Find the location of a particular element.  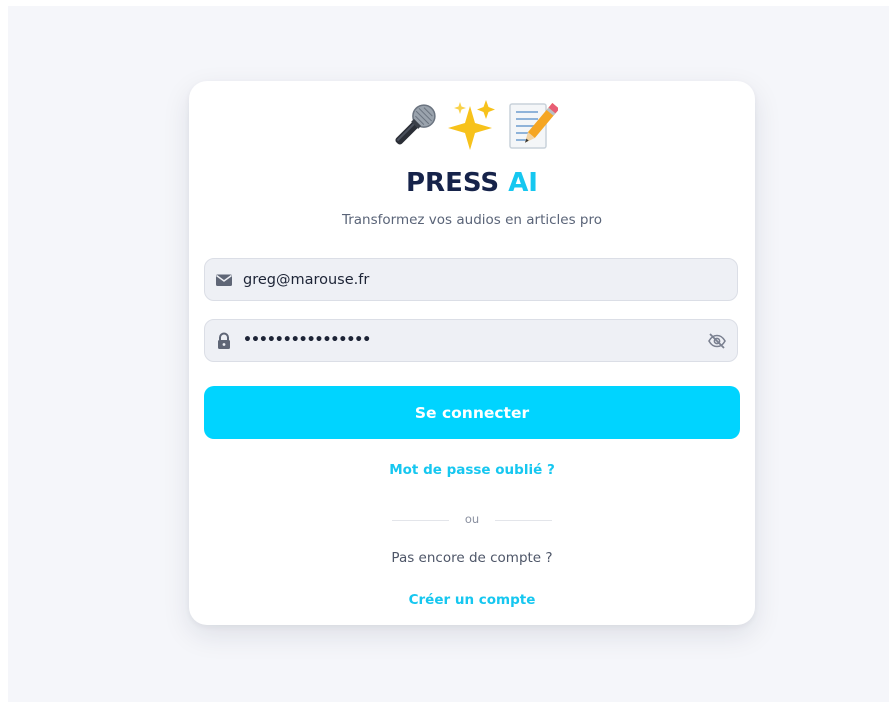

logo-emojis is located at coordinates (472, 126).